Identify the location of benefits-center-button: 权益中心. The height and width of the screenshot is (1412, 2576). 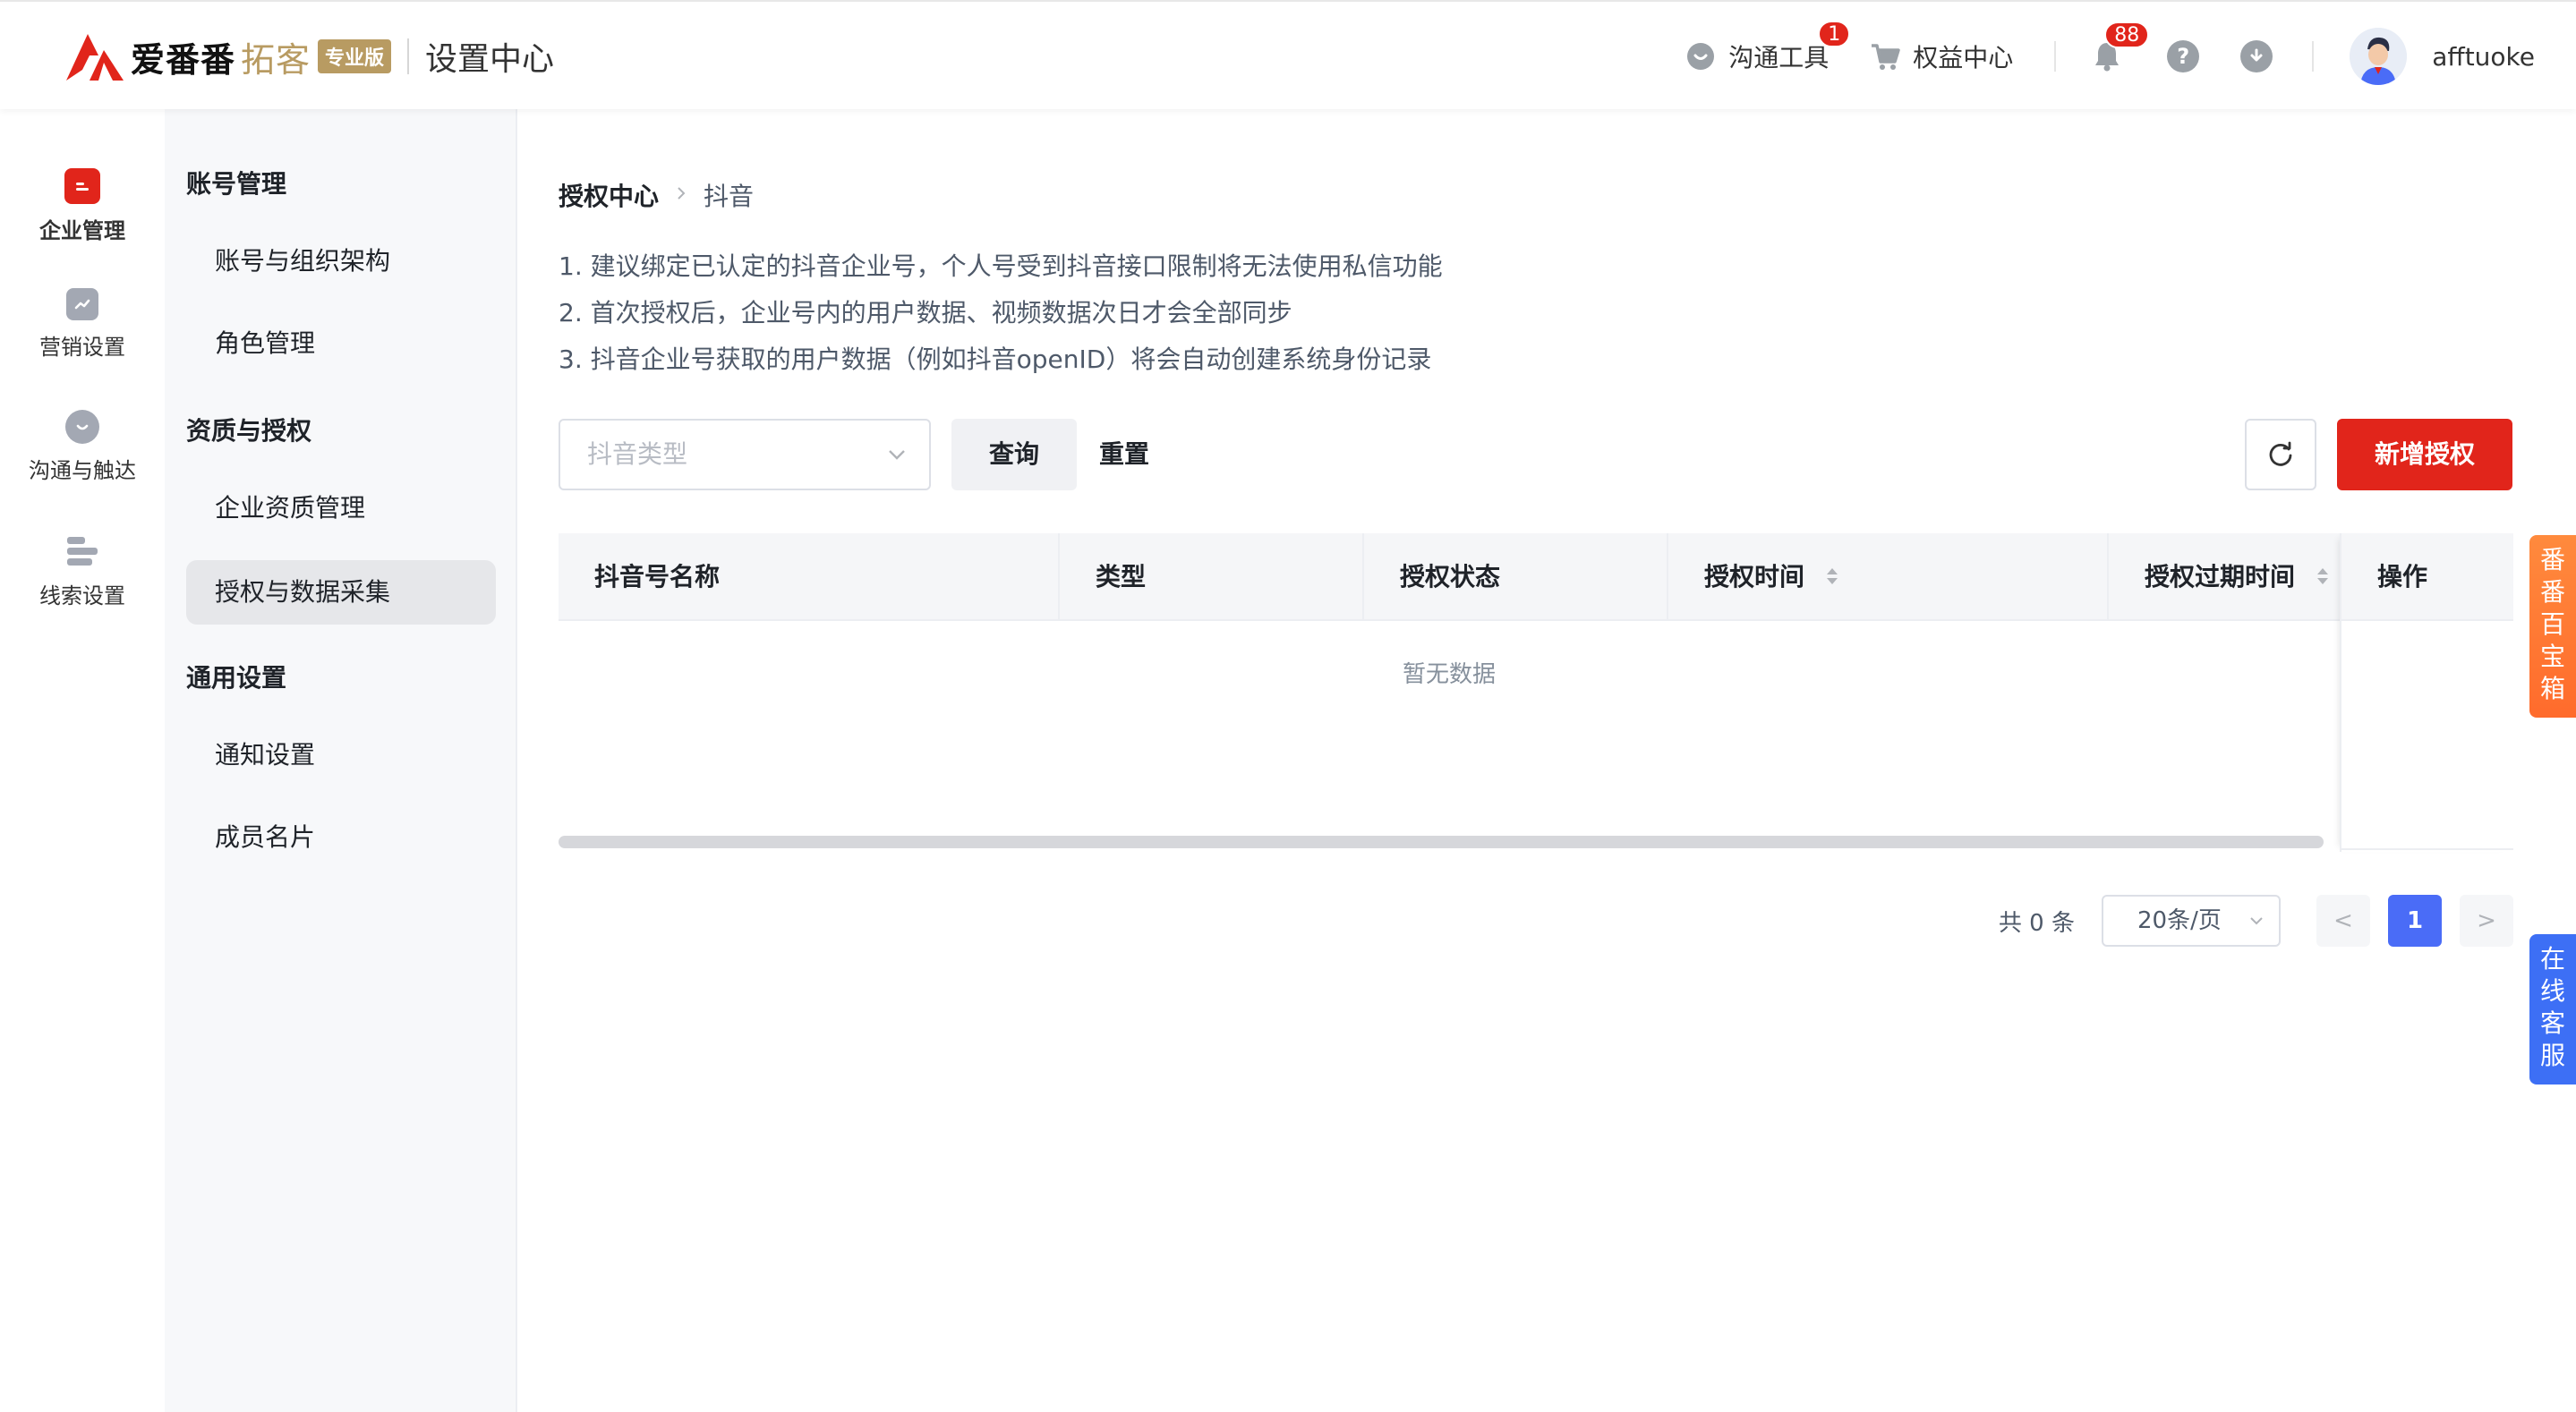
(1941, 56).